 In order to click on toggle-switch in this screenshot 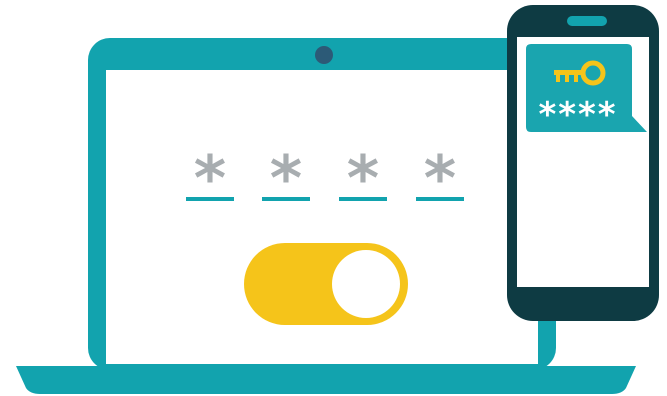, I will do `click(326, 284)`.